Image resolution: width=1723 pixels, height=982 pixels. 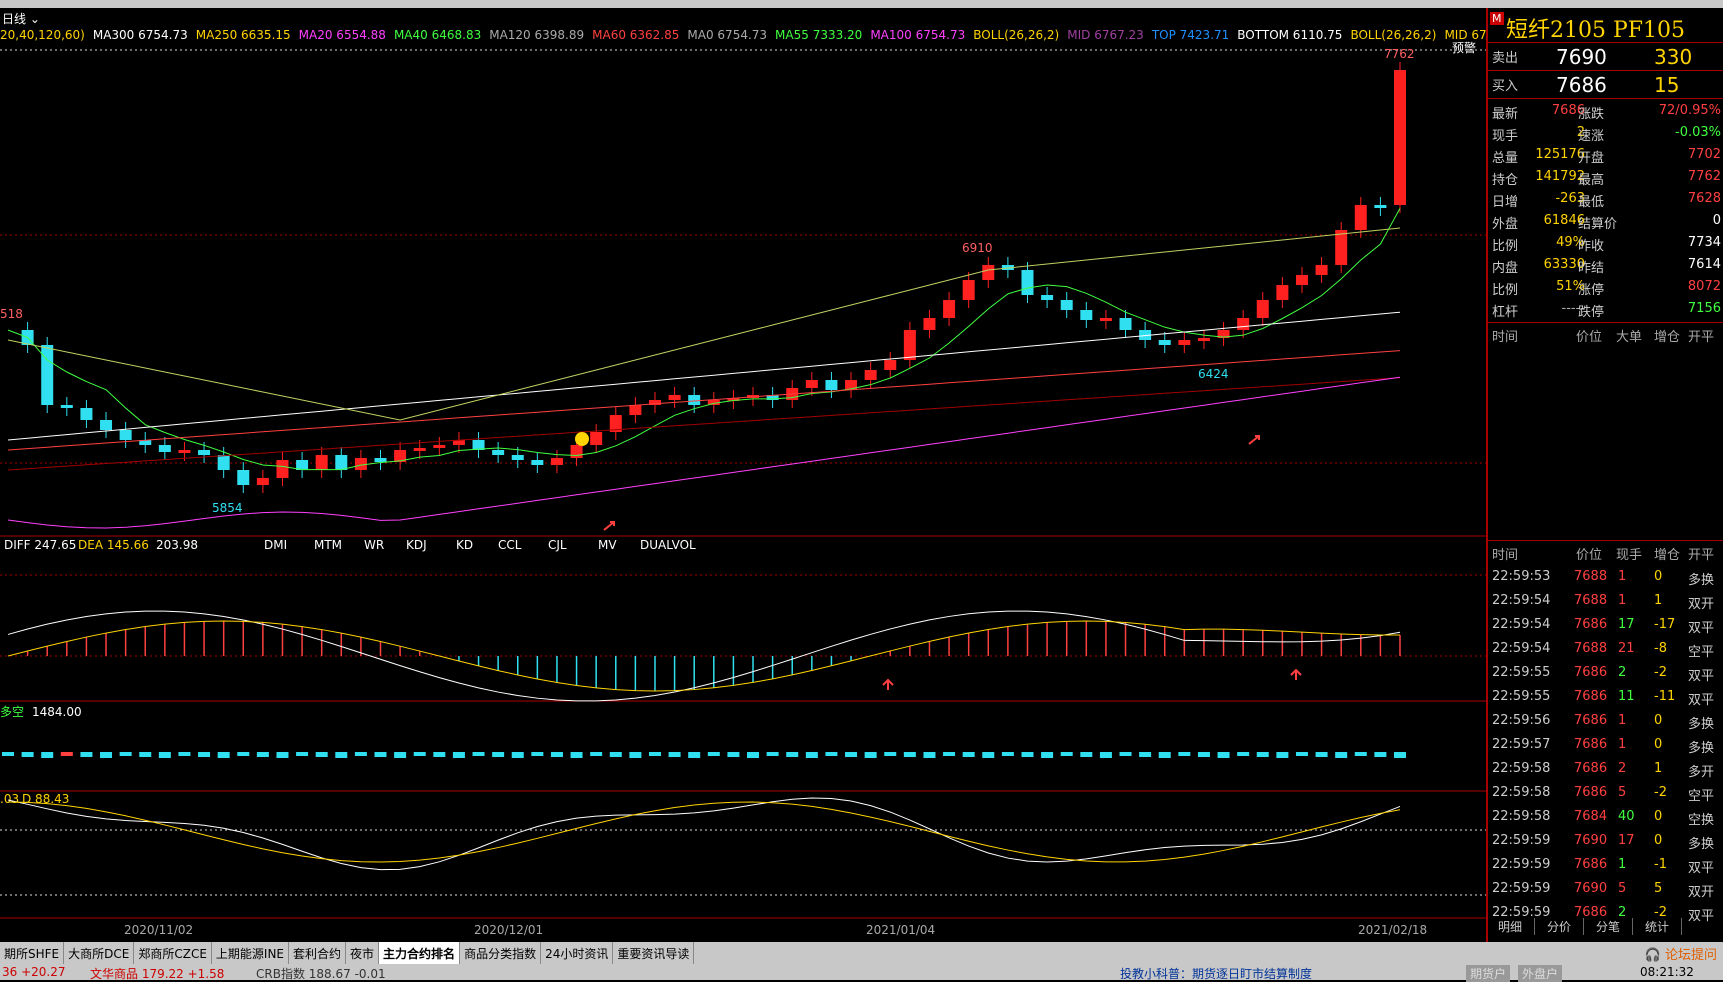 I want to click on panel-tab: 分价, so click(x=1559, y=926).